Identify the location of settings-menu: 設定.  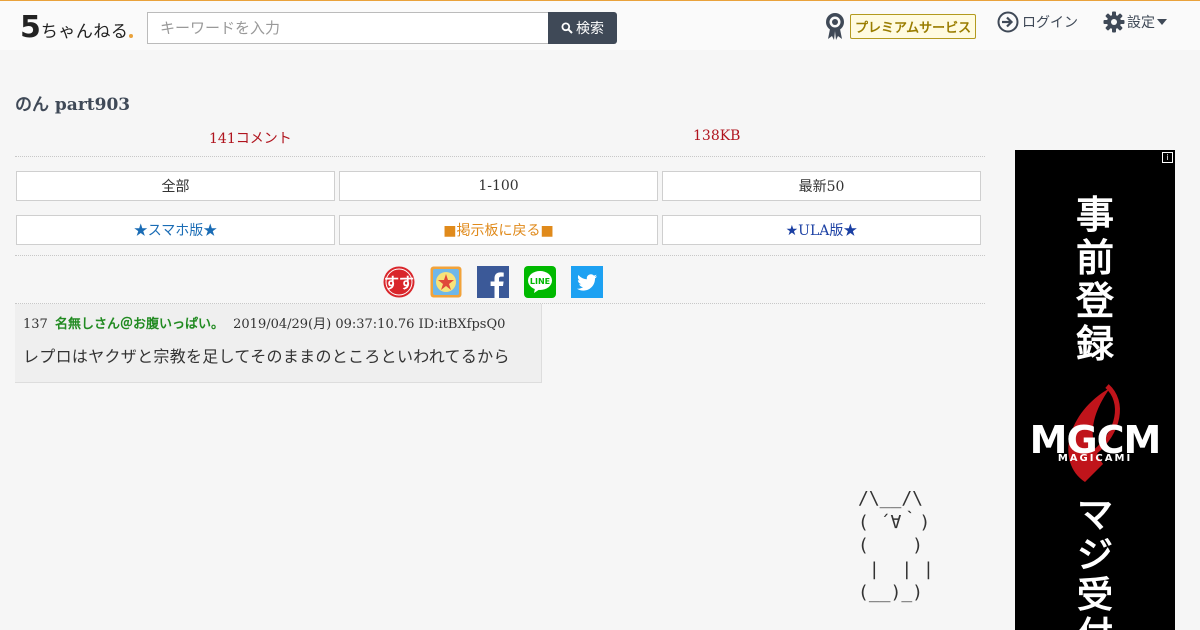
(1135, 22).